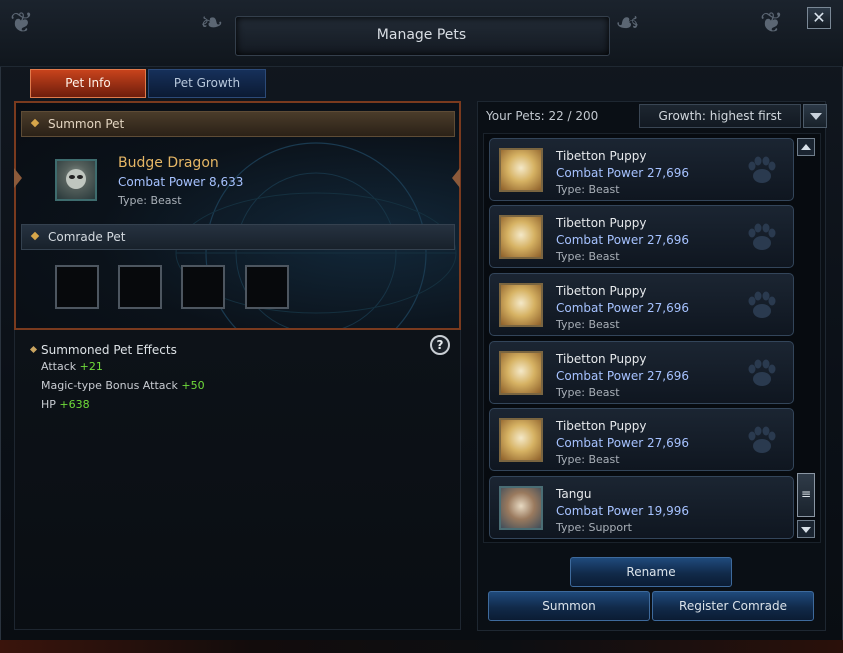 The height and width of the screenshot is (653, 843). I want to click on tab-pet-info: Pet Info, so click(88, 83).